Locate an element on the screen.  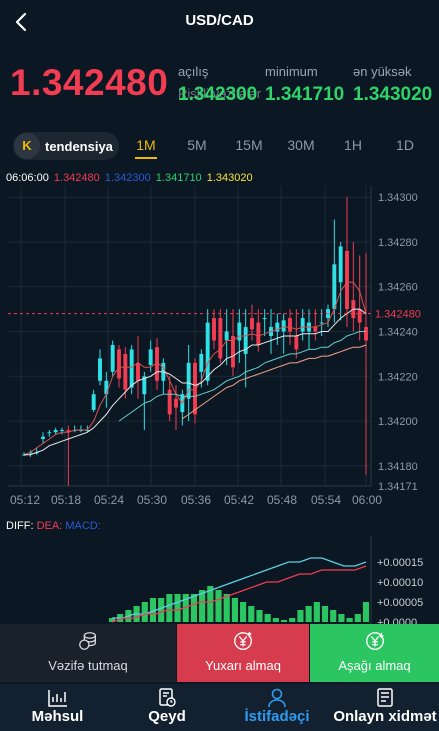
yen-down-icon is located at coordinates (374, 641).